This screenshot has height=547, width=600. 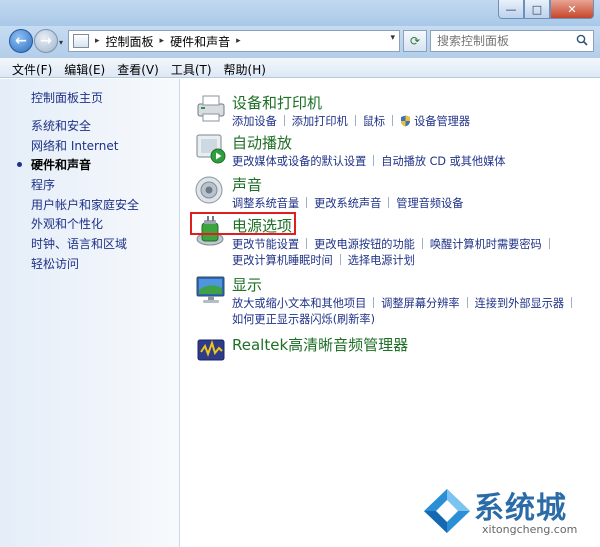 I want to click on control-panel-icon, so click(x=81, y=41).